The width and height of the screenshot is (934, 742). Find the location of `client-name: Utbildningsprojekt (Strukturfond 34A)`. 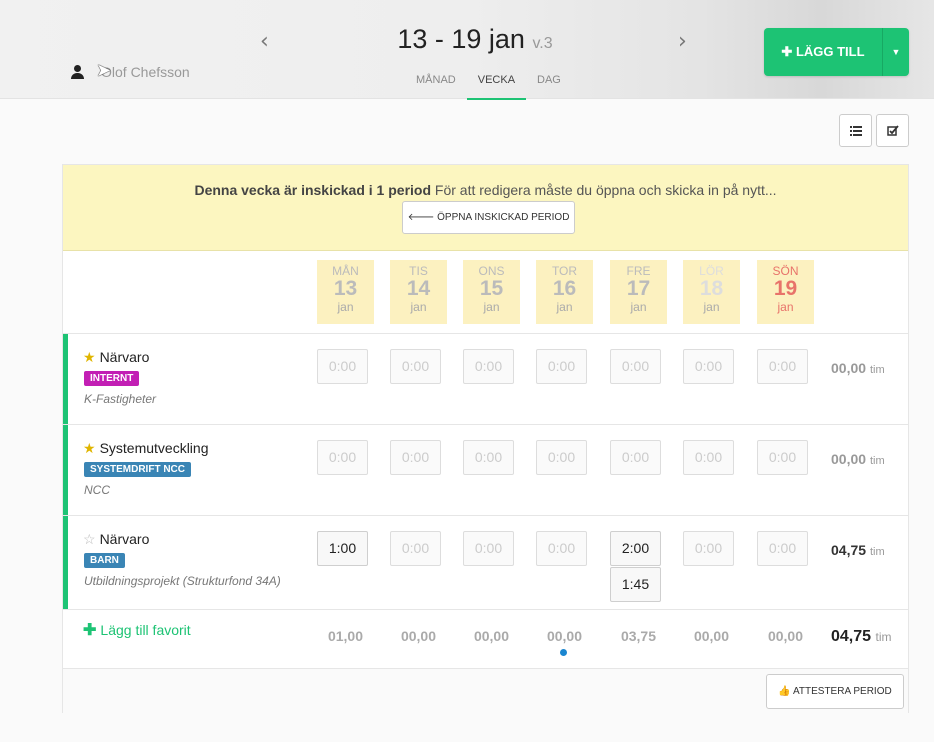

client-name: Utbildningsprojekt (Strukturfond 34A) is located at coordinates (182, 581).